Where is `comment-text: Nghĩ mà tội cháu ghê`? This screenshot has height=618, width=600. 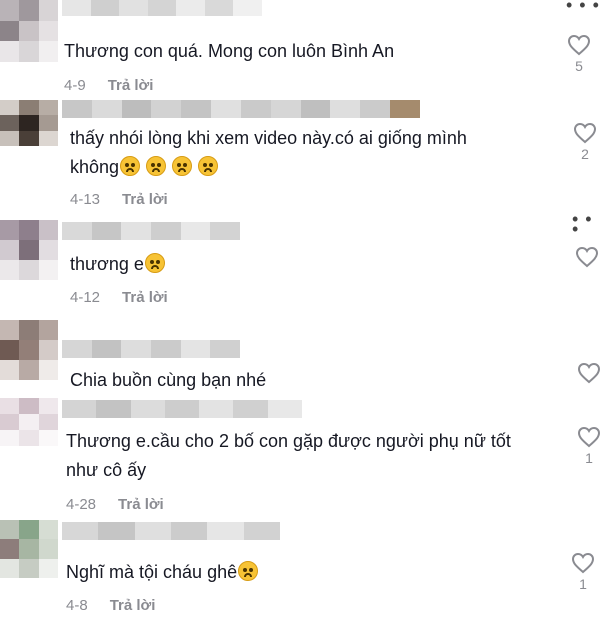
comment-text: Nghĩ mà tội cháu ghê is located at coordinates (162, 572).